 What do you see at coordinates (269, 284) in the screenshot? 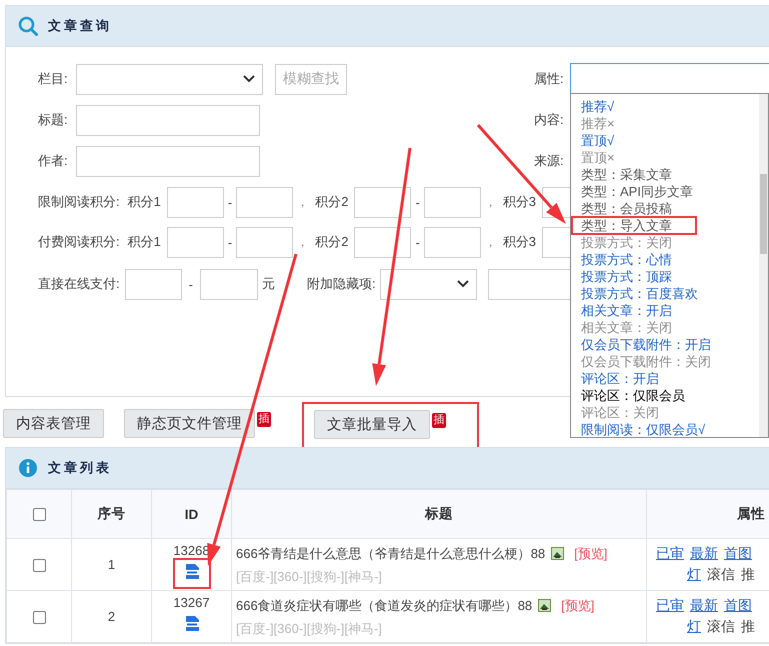
I see `unit-label: 元` at bounding box center [269, 284].